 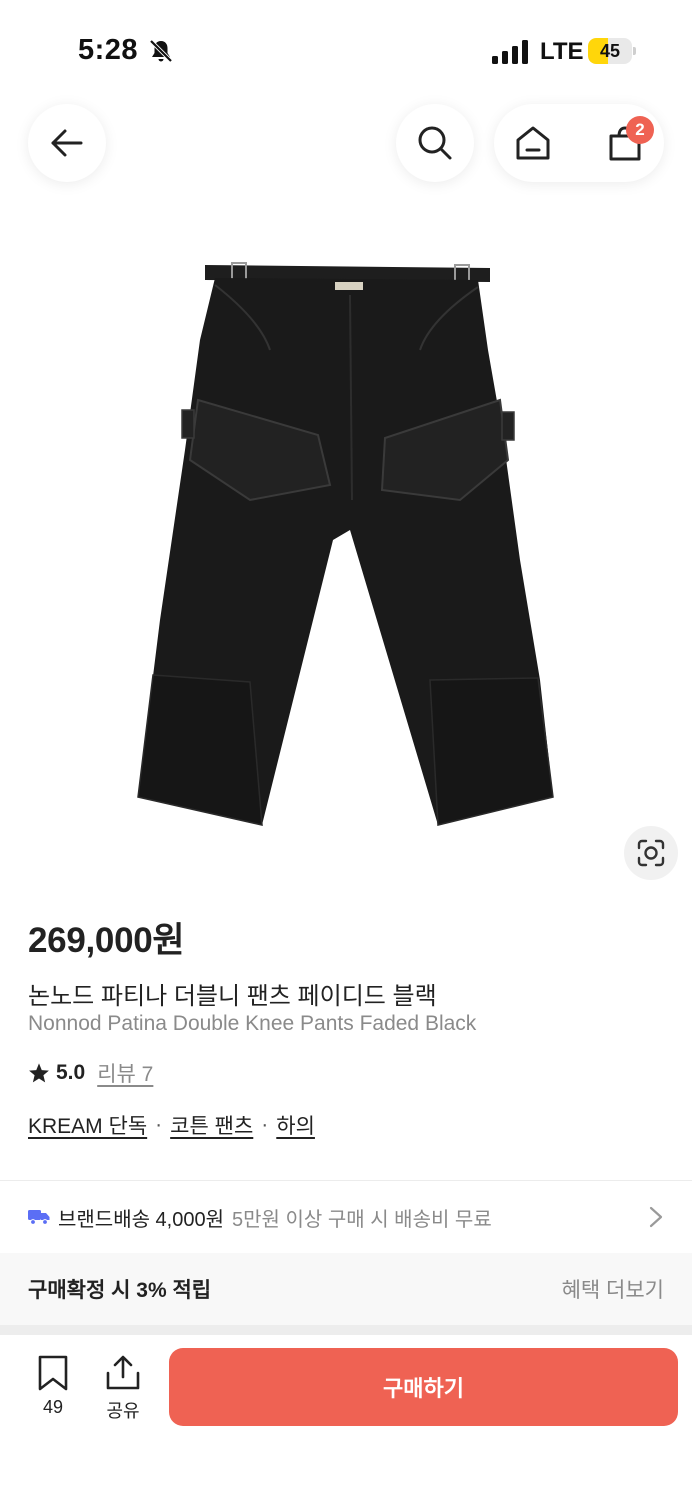 I want to click on status-time: 5:28, so click(x=108, y=50).